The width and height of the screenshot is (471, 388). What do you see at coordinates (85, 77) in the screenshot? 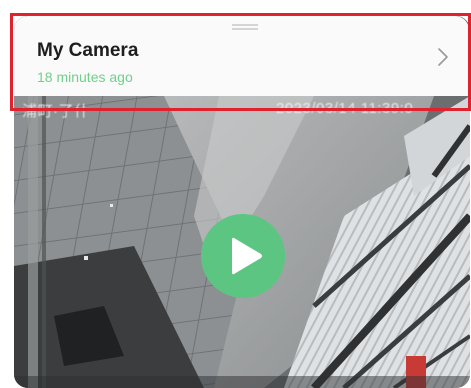
I see `last-seen-time: 18 minutes ago` at bounding box center [85, 77].